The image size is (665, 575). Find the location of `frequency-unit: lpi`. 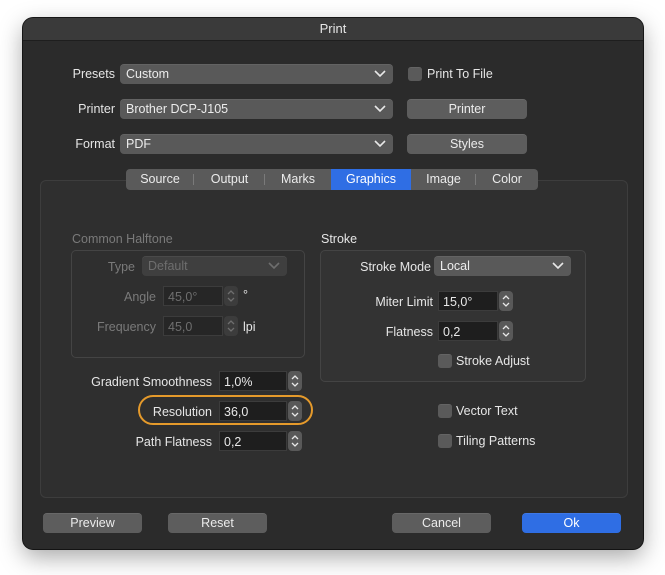

frequency-unit: lpi is located at coordinates (249, 327).